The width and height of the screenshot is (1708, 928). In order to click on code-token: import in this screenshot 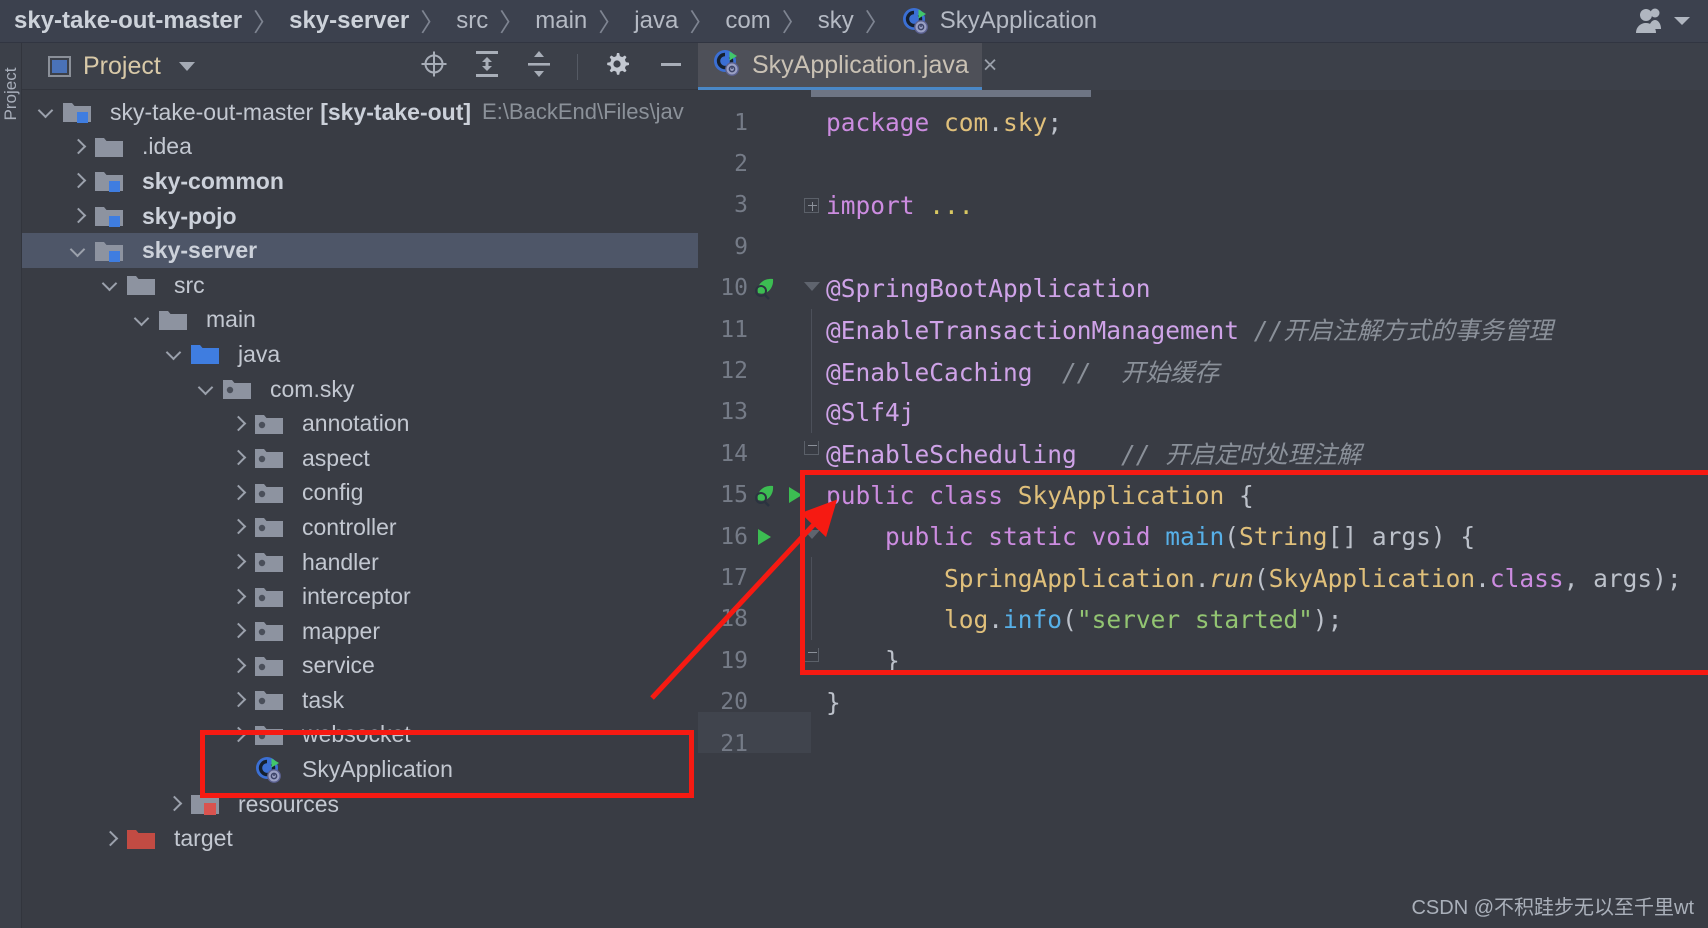, I will do `click(878, 205)`.